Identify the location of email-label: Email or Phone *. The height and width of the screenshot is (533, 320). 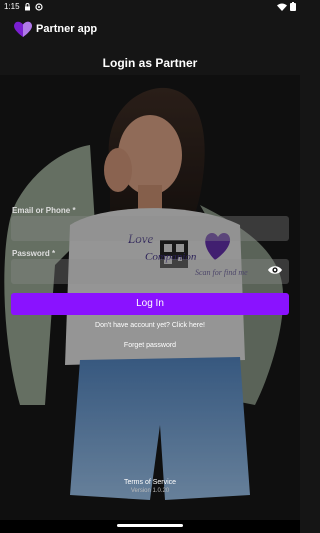
(44, 210).